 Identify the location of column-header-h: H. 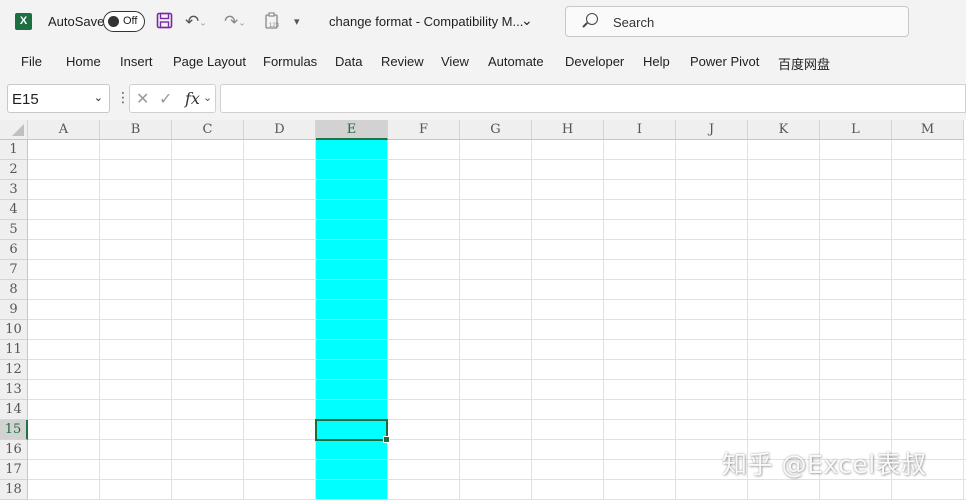
(568, 130).